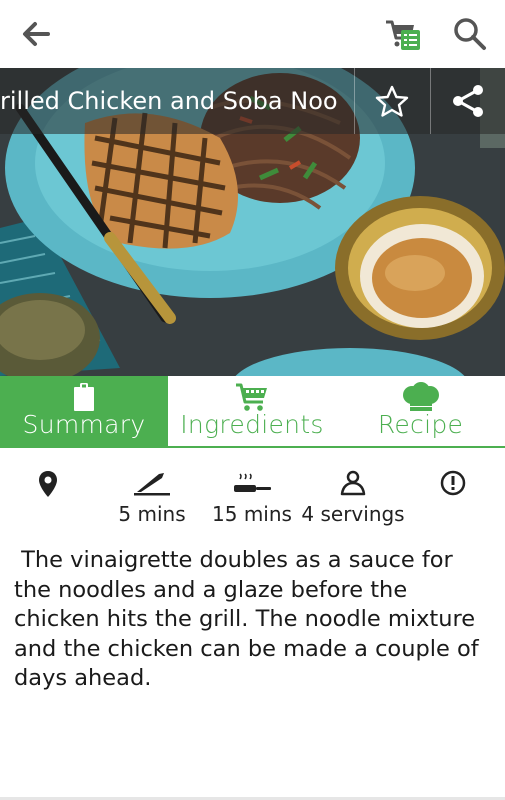 Image resolution: width=505 pixels, height=800 pixels. What do you see at coordinates (251, 397) in the screenshot?
I see `shopping-cart-icon` at bounding box center [251, 397].